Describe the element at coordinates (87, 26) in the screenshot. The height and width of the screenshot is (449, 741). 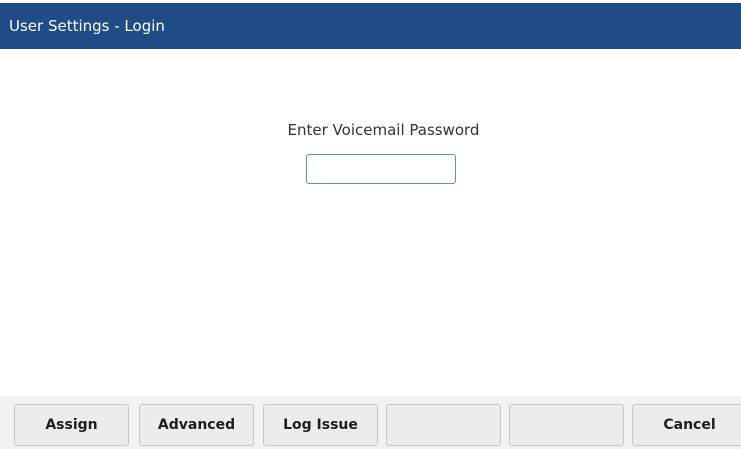
I see `page-title: User Settings - Login` at that location.